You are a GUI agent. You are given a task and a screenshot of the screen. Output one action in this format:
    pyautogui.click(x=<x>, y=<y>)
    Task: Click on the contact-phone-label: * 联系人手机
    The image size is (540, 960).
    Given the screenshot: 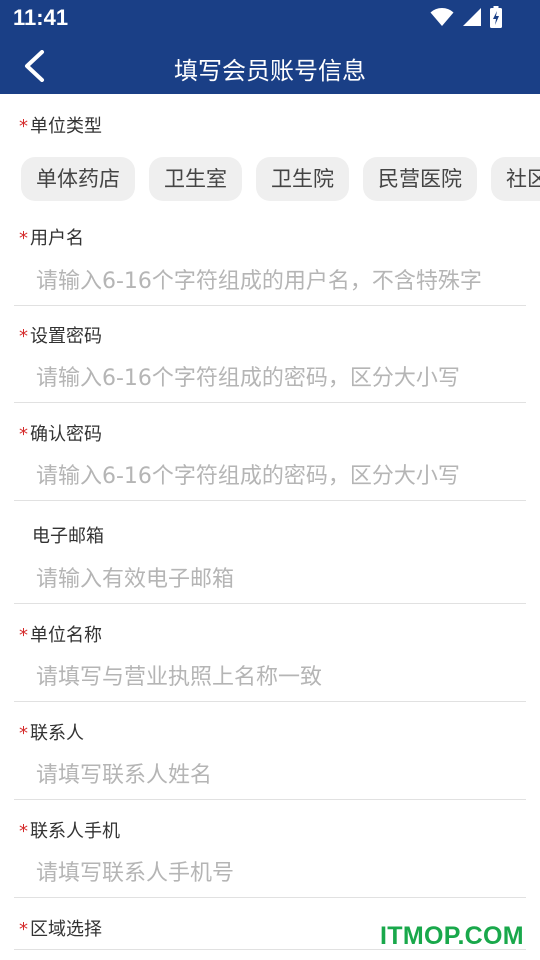 What is the action you would take?
    pyautogui.click(x=69, y=831)
    